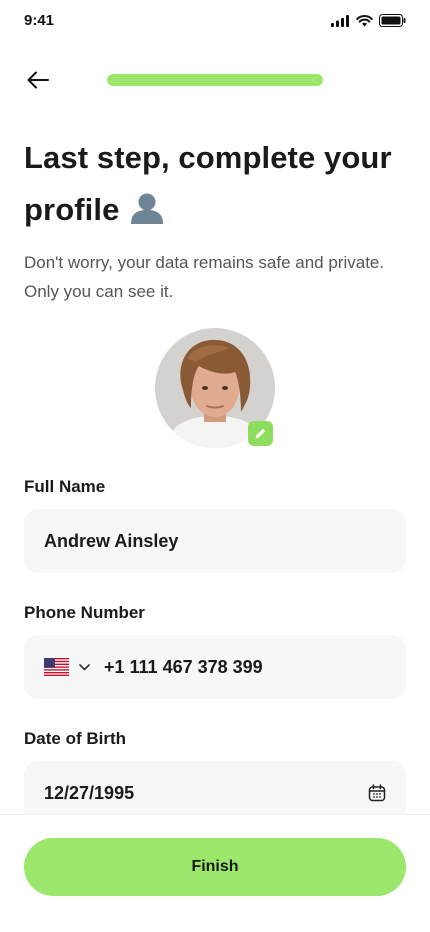  Describe the element at coordinates (75, 738) in the screenshot. I see `date-of-birth-label: Date of Birth` at that location.